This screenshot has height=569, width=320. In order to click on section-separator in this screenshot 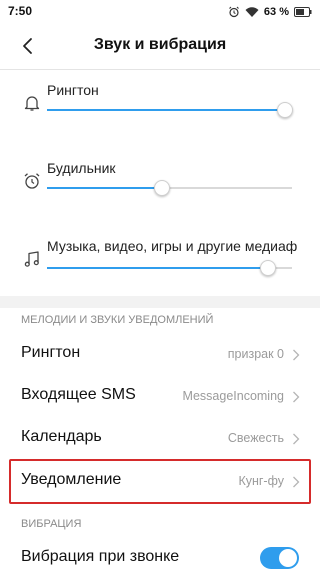, I will do `click(160, 302)`.